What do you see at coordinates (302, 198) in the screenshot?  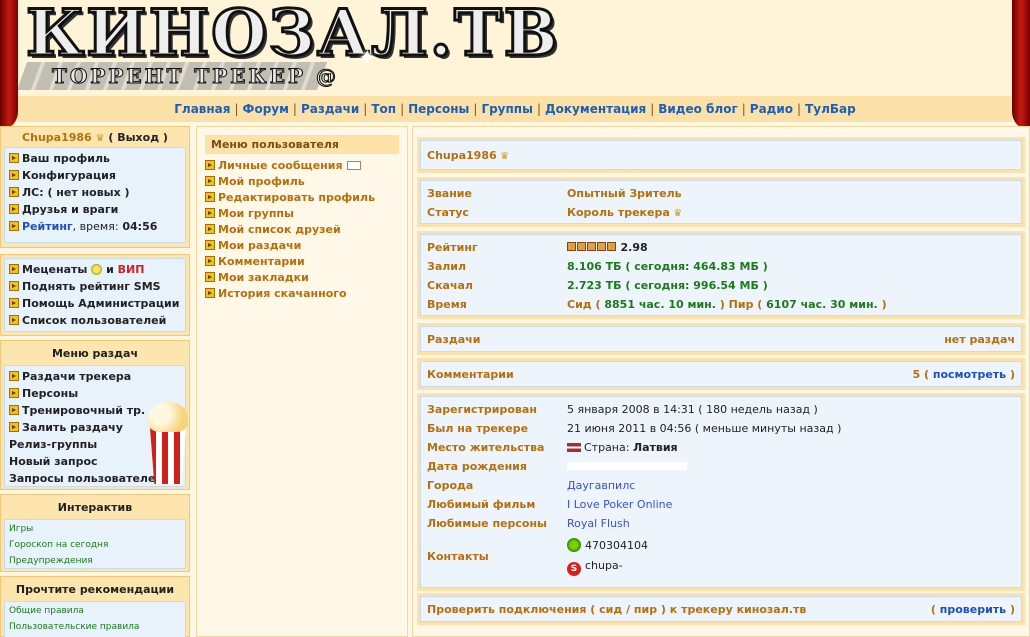 I see `menu-edit-profile: Редактировать профиль` at bounding box center [302, 198].